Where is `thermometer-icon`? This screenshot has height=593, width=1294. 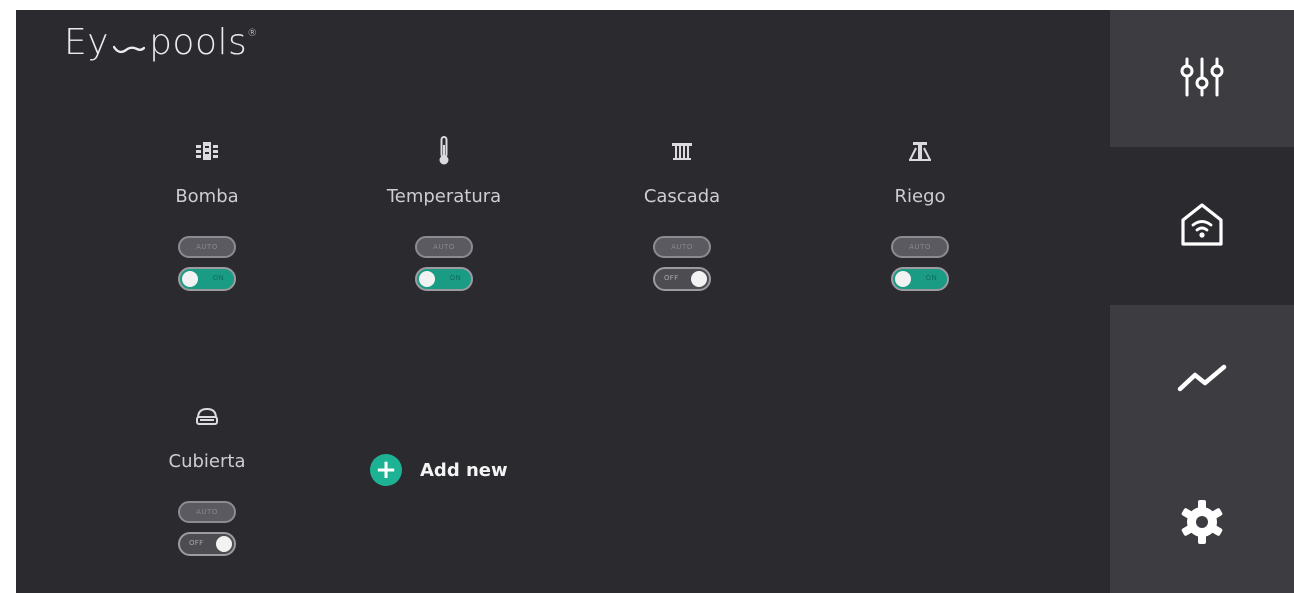 thermometer-icon is located at coordinates (444, 150).